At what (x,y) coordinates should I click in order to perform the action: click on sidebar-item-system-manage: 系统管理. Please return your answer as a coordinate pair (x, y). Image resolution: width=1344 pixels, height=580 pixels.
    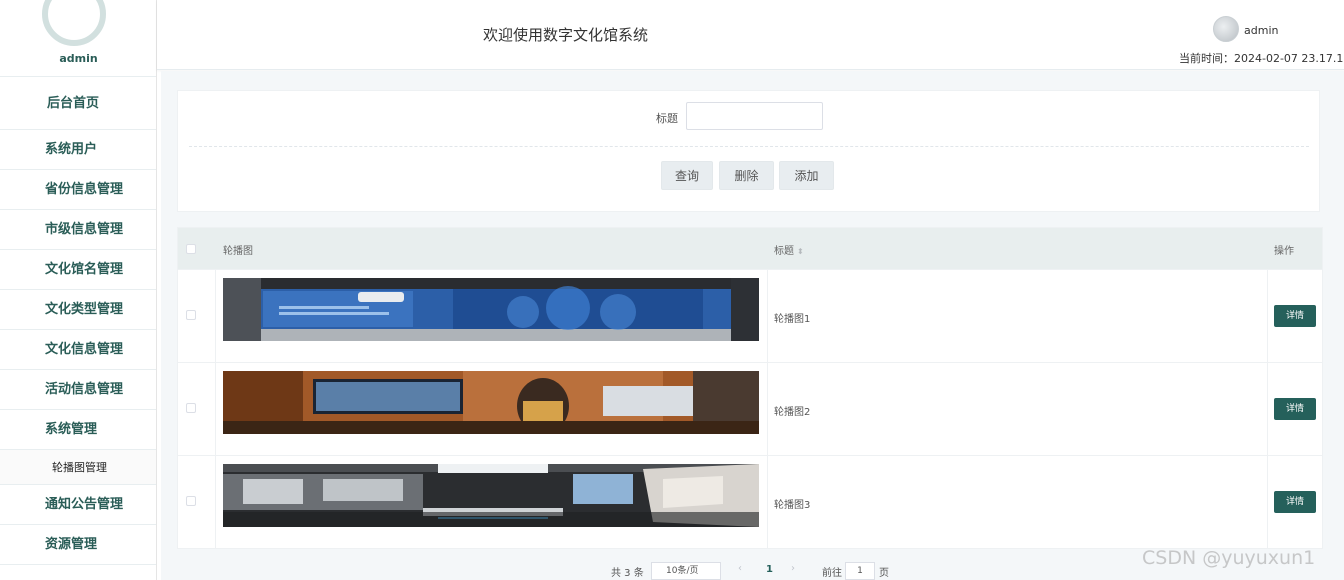
    Looking at the image, I should click on (78, 430).